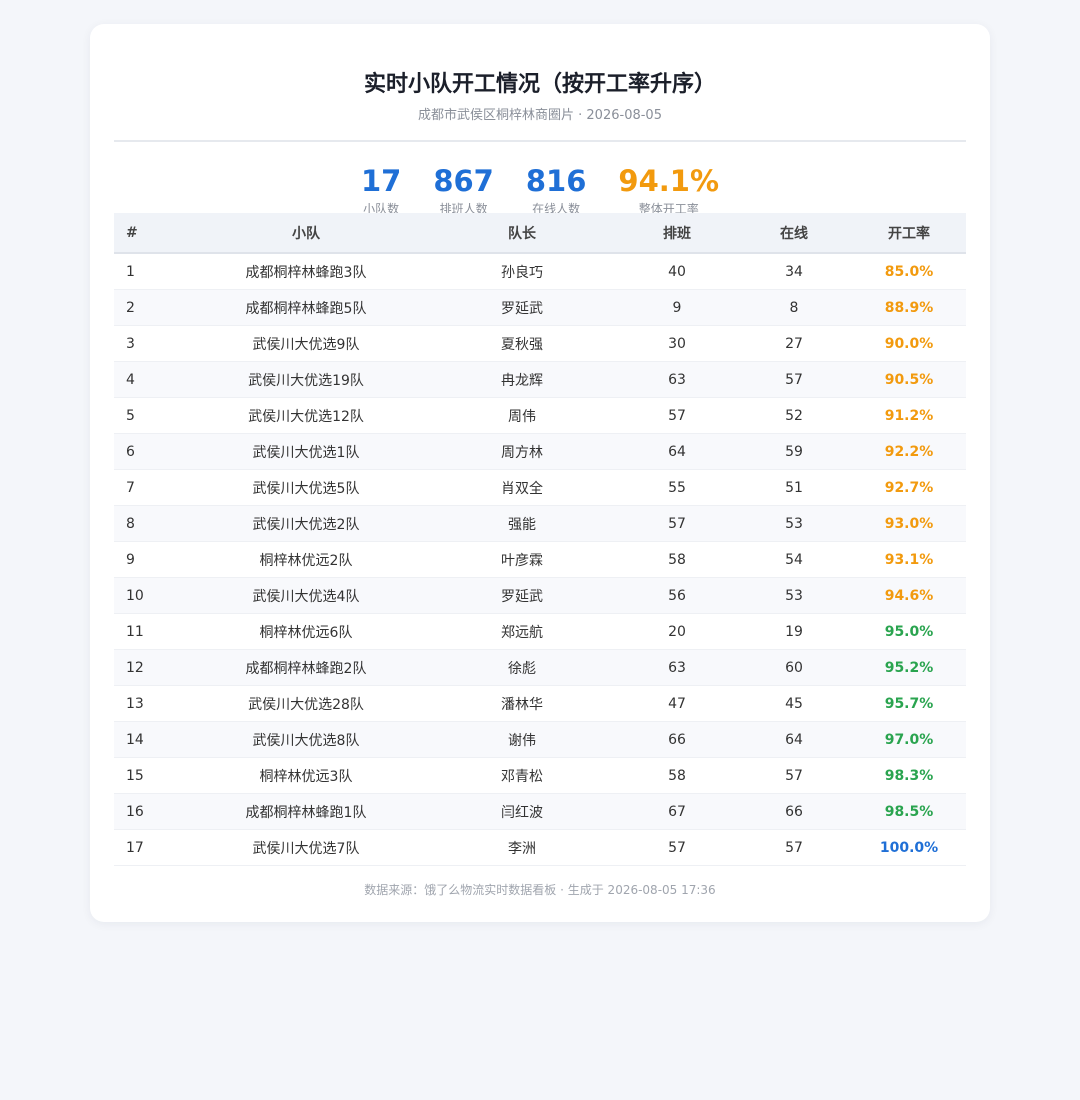 Image resolution: width=1080 pixels, height=1100 pixels. What do you see at coordinates (677, 739) in the screenshot?
I see `cell-scheduled: 66` at bounding box center [677, 739].